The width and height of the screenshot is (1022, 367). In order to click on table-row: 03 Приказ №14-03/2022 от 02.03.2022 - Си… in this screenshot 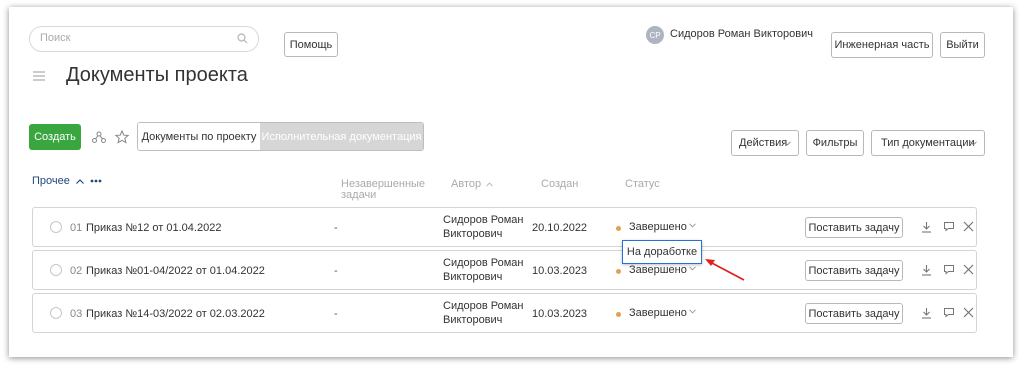, I will do `click(504, 313)`.